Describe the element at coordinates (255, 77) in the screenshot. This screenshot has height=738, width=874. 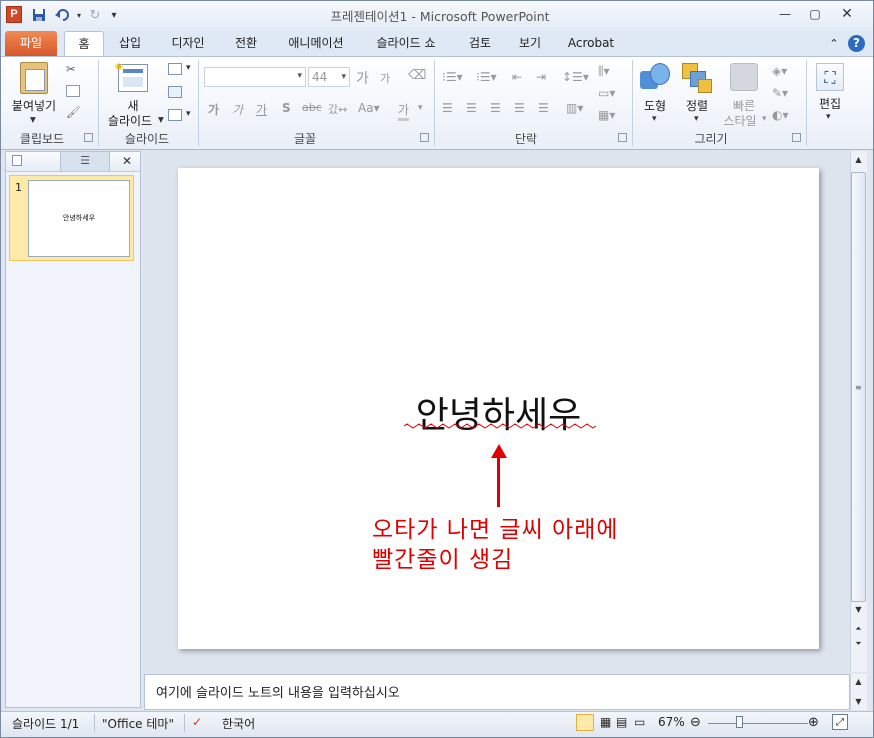
I see `font-name-combo: ▾` at that location.